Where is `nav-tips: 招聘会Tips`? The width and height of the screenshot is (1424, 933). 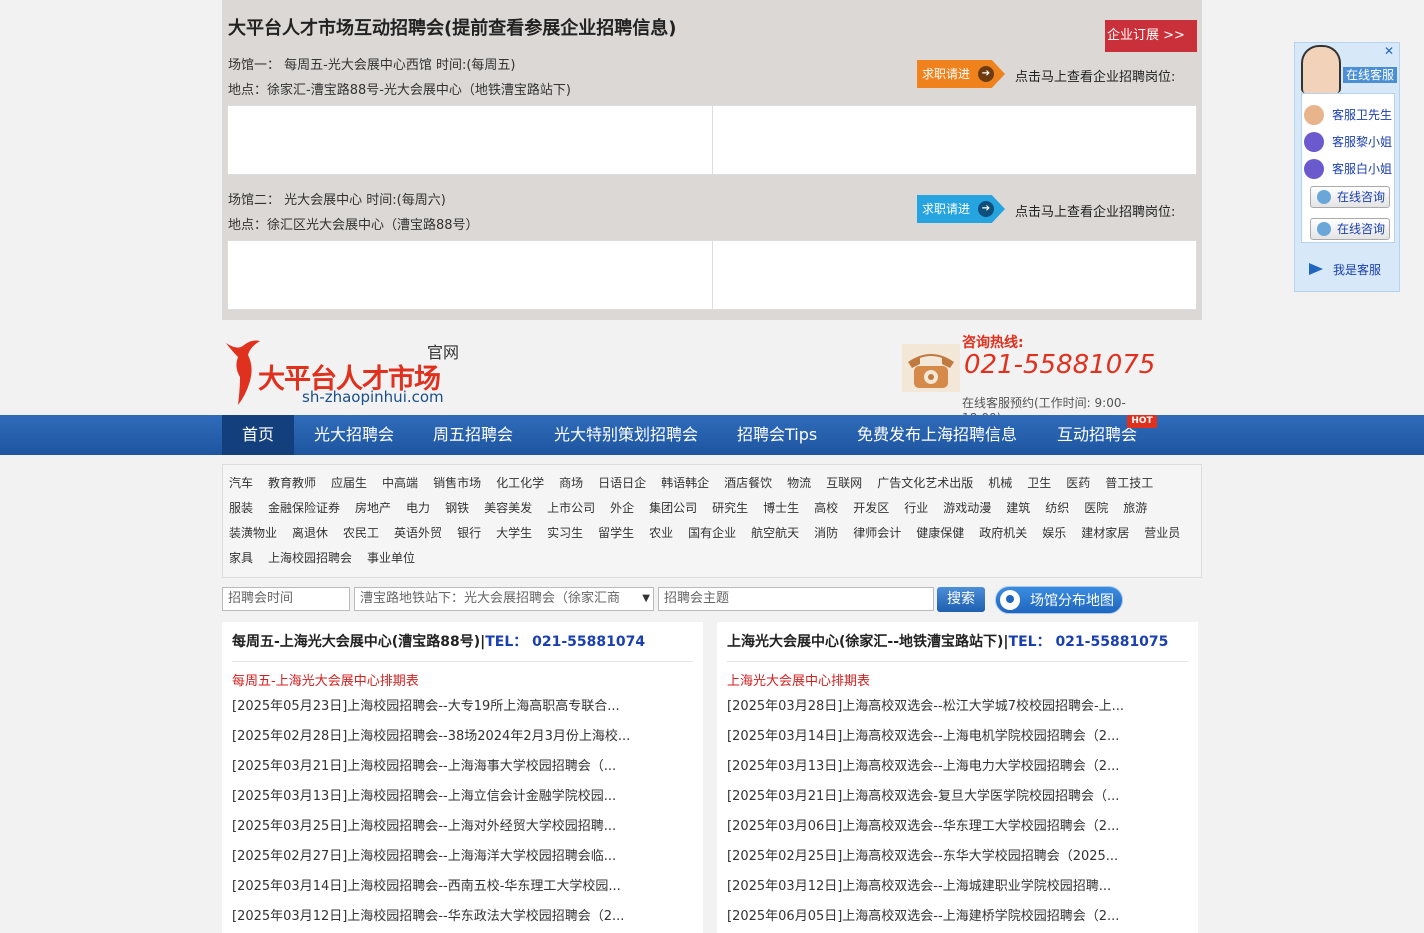
nav-tips: 招聘会Tips is located at coordinates (777, 435).